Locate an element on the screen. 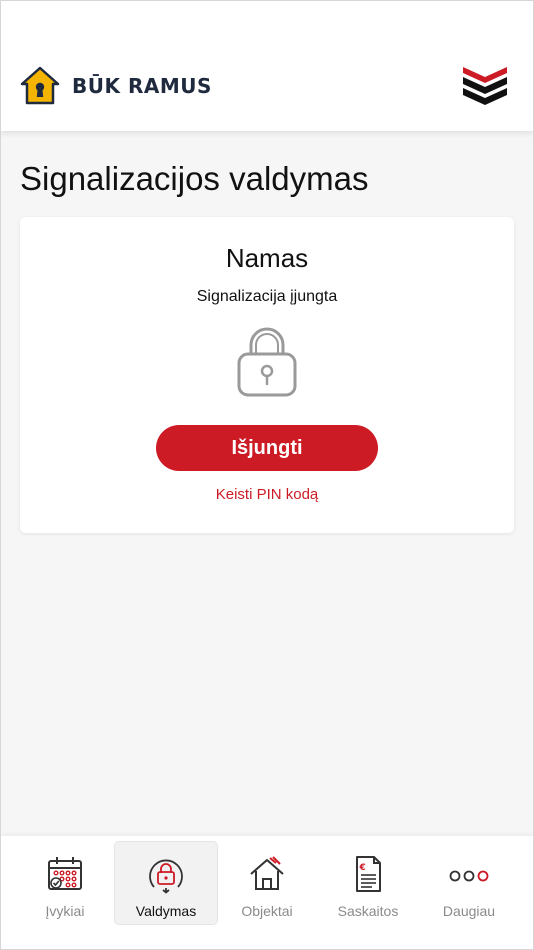 The width and height of the screenshot is (534, 950). chevrons-menu-icon is located at coordinates (485, 86).